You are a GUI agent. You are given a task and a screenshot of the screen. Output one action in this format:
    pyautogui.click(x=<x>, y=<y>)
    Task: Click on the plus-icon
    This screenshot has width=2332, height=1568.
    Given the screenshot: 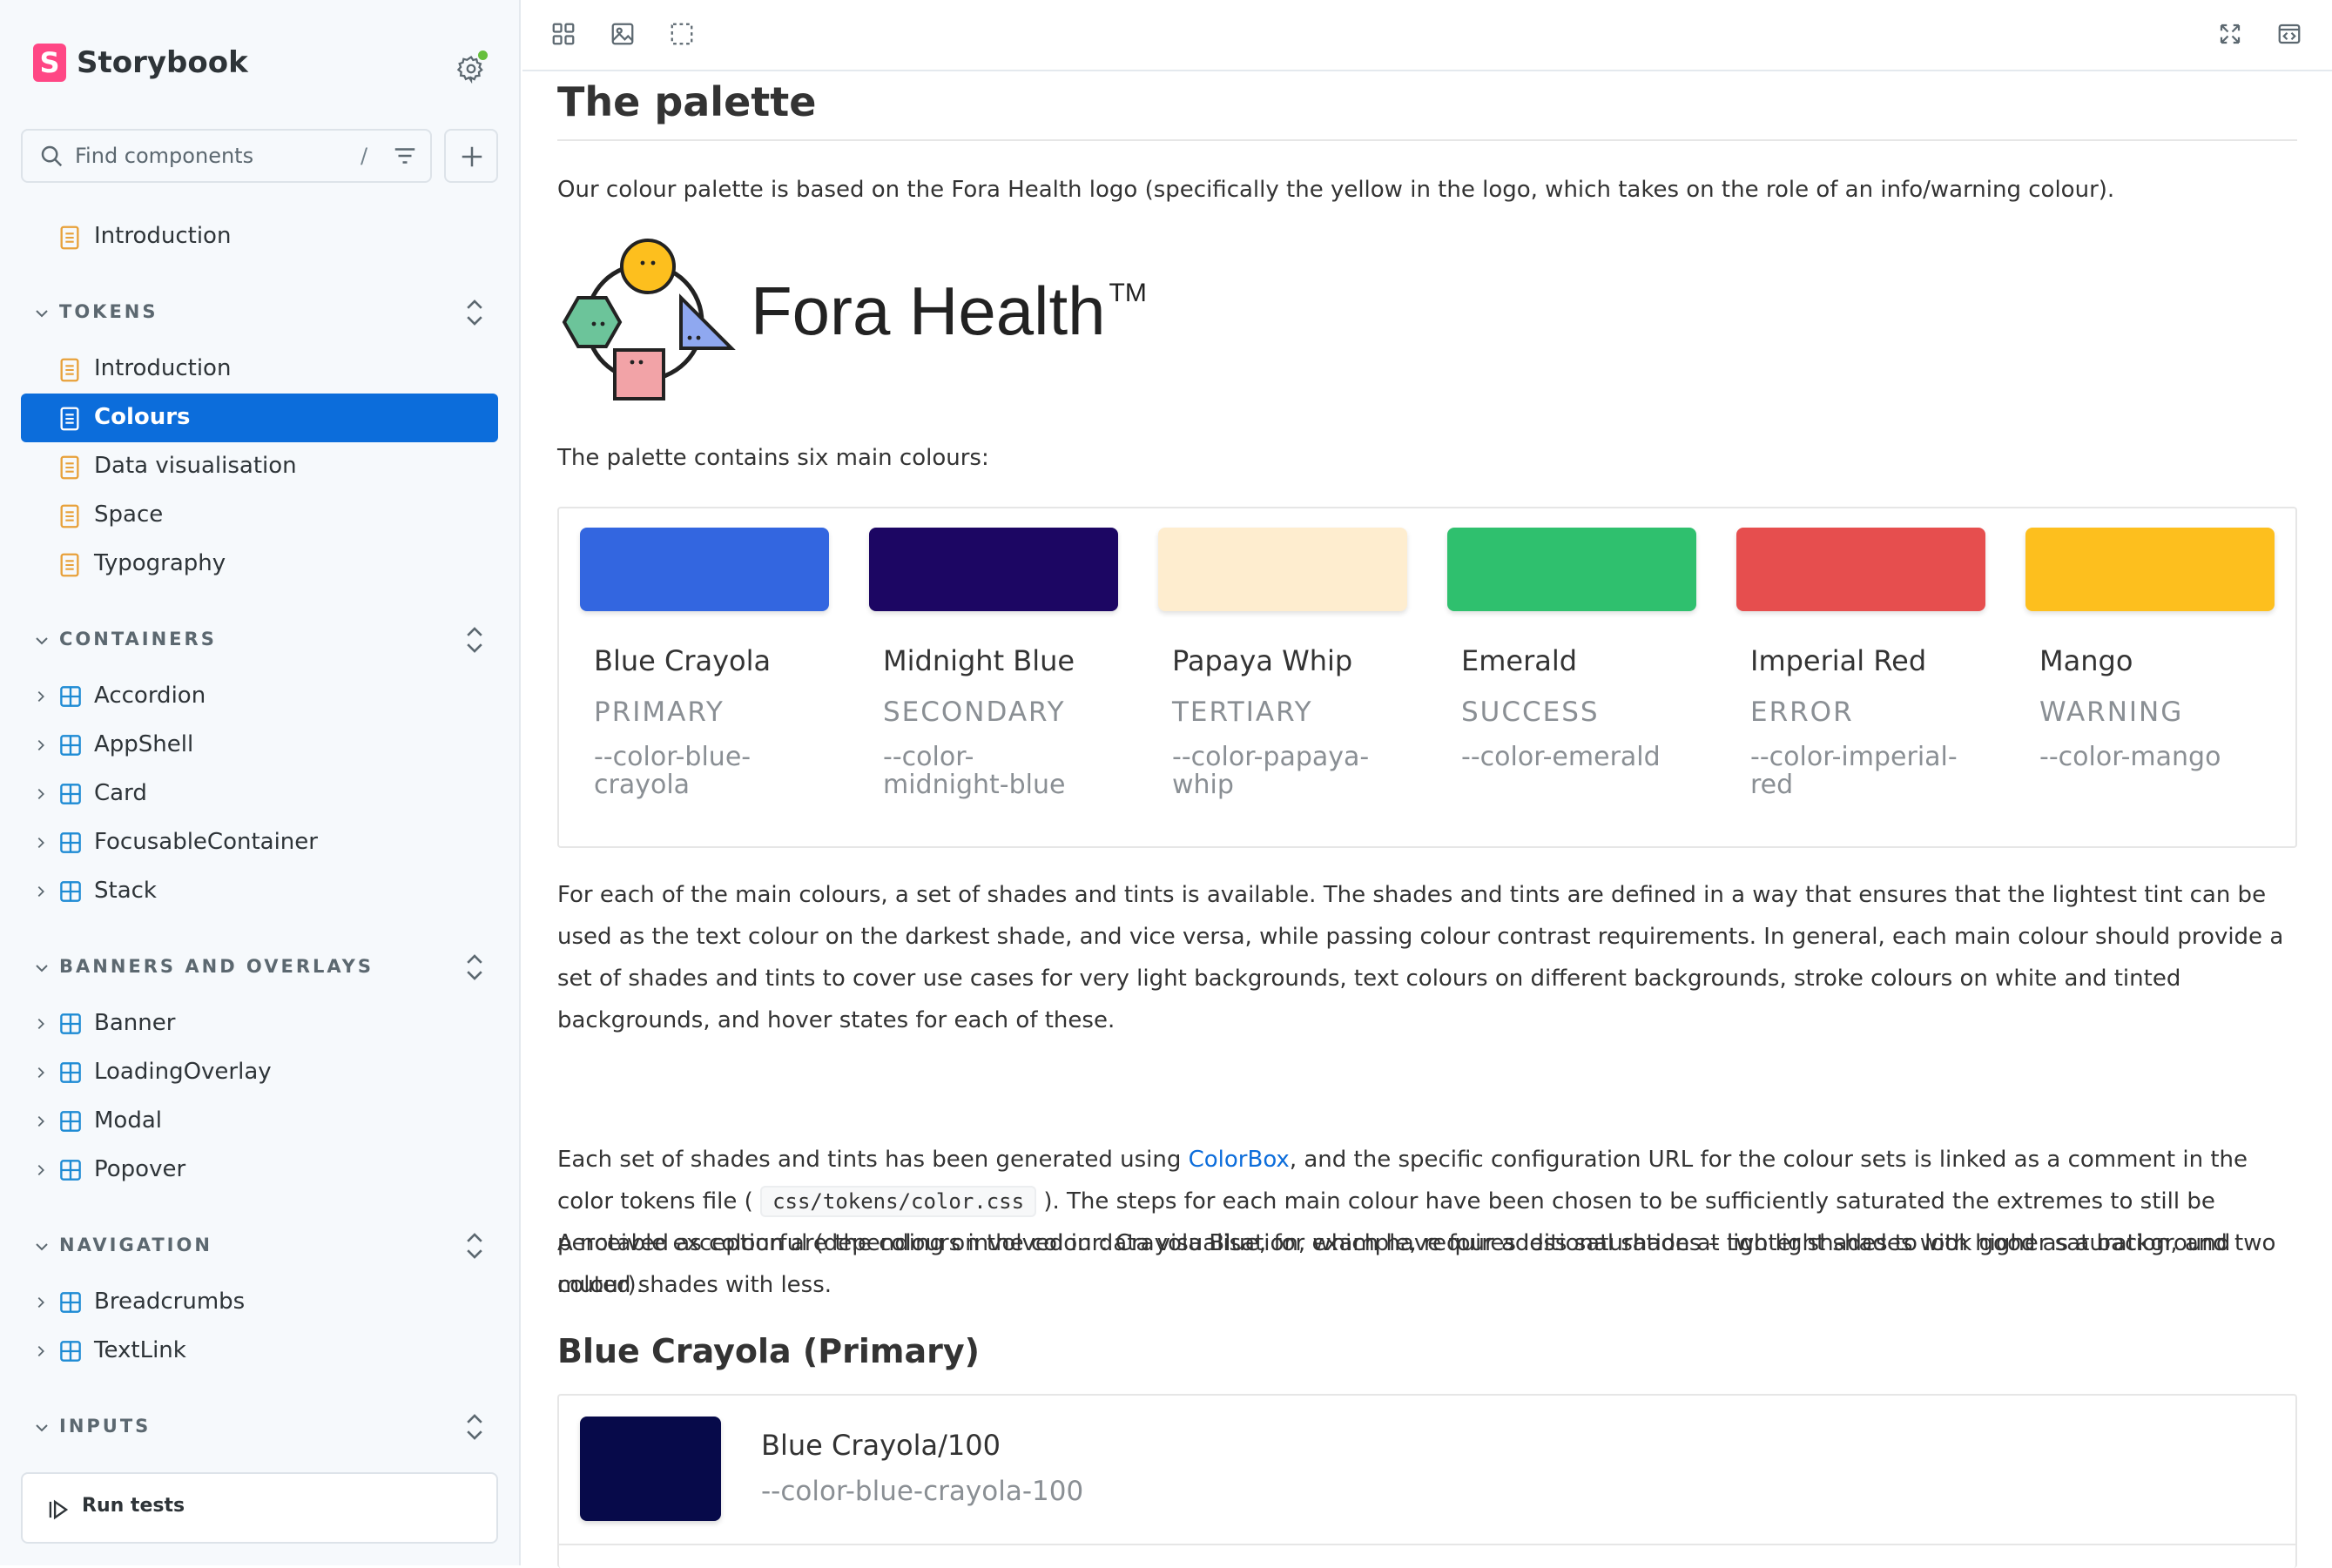 What is the action you would take?
    pyautogui.click(x=472, y=156)
    